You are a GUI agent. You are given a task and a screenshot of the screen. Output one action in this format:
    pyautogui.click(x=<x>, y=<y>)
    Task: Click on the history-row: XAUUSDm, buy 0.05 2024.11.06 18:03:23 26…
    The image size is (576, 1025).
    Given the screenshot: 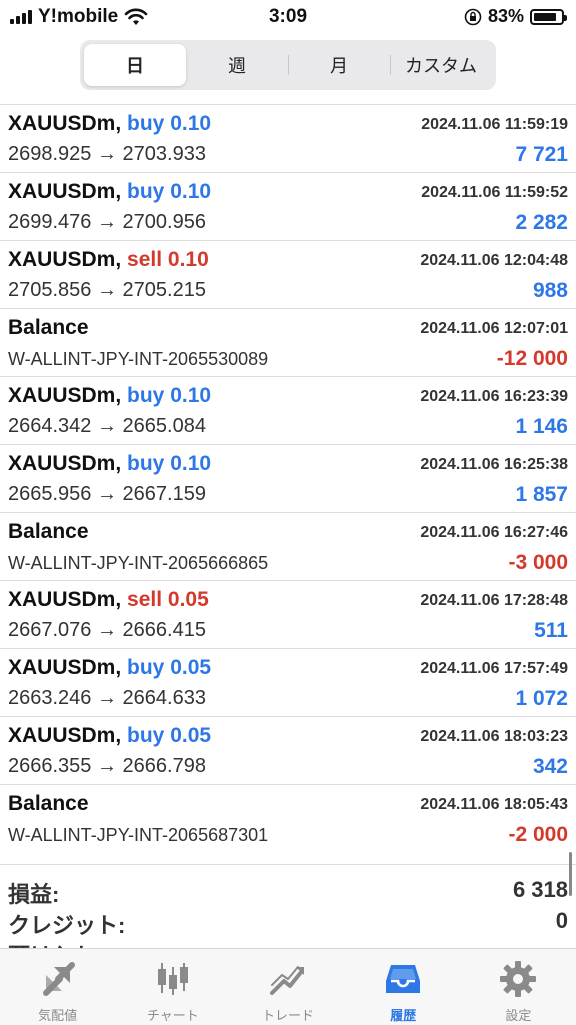 What is the action you would take?
    pyautogui.click(x=288, y=750)
    